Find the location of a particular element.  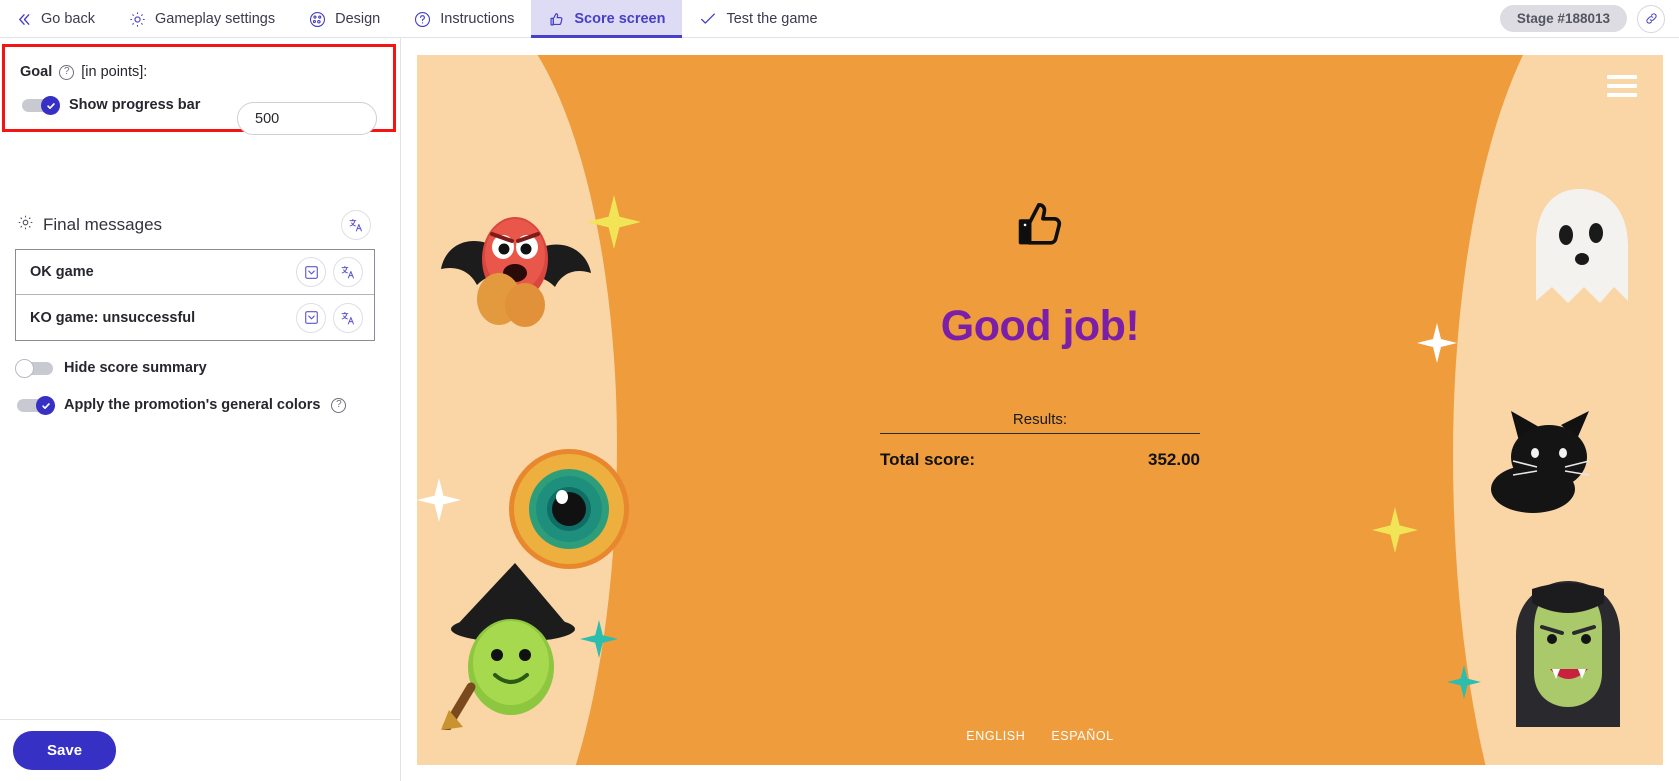

tab-score-screen: Score screen is located at coordinates (607, 19).